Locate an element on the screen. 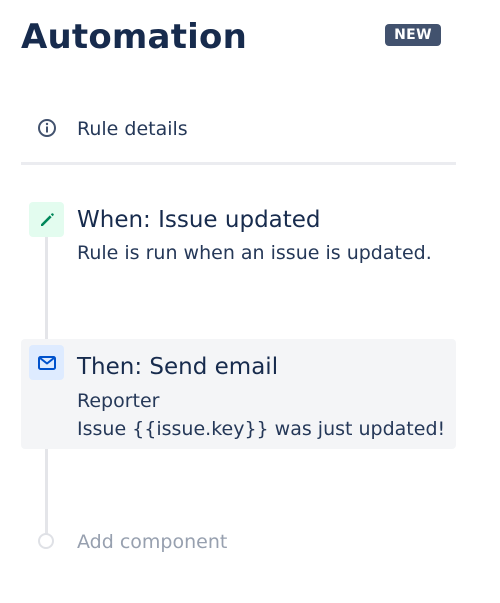  step-email-subject: Issue {{issue.key}} was just updated! is located at coordinates (261, 429).